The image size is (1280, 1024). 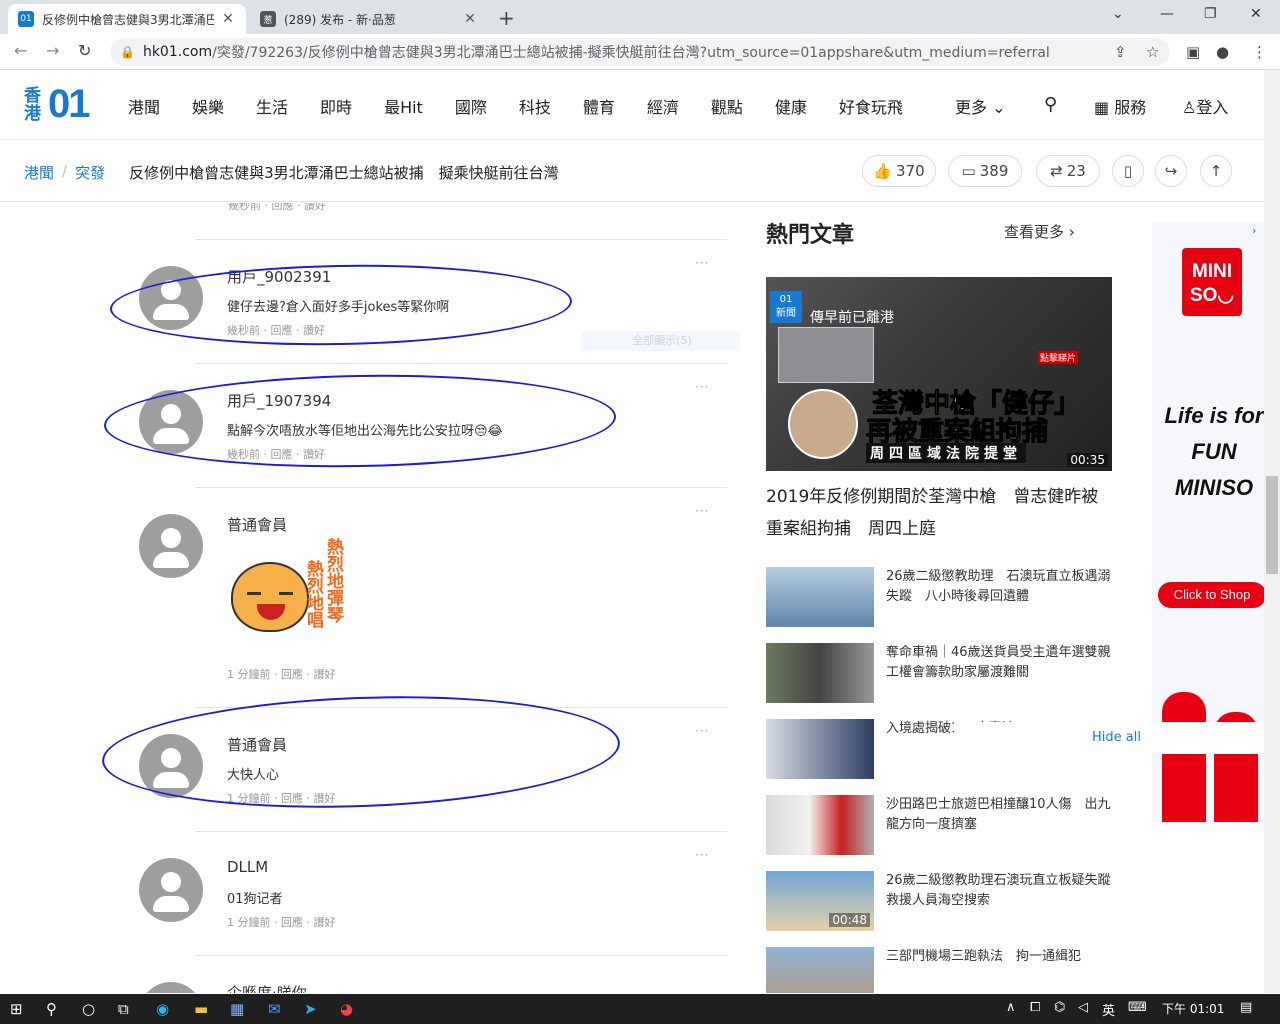 What do you see at coordinates (1210, 14) in the screenshot?
I see `maximize-icon: ❐` at bounding box center [1210, 14].